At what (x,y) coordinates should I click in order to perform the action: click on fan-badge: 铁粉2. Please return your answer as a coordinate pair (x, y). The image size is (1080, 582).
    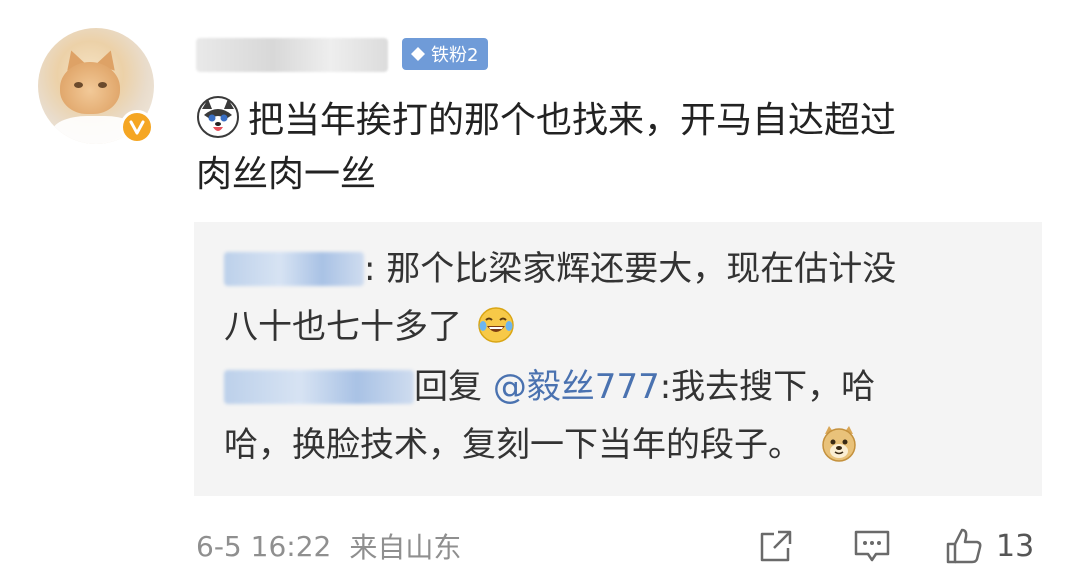
    Looking at the image, I should click on (445, 54).